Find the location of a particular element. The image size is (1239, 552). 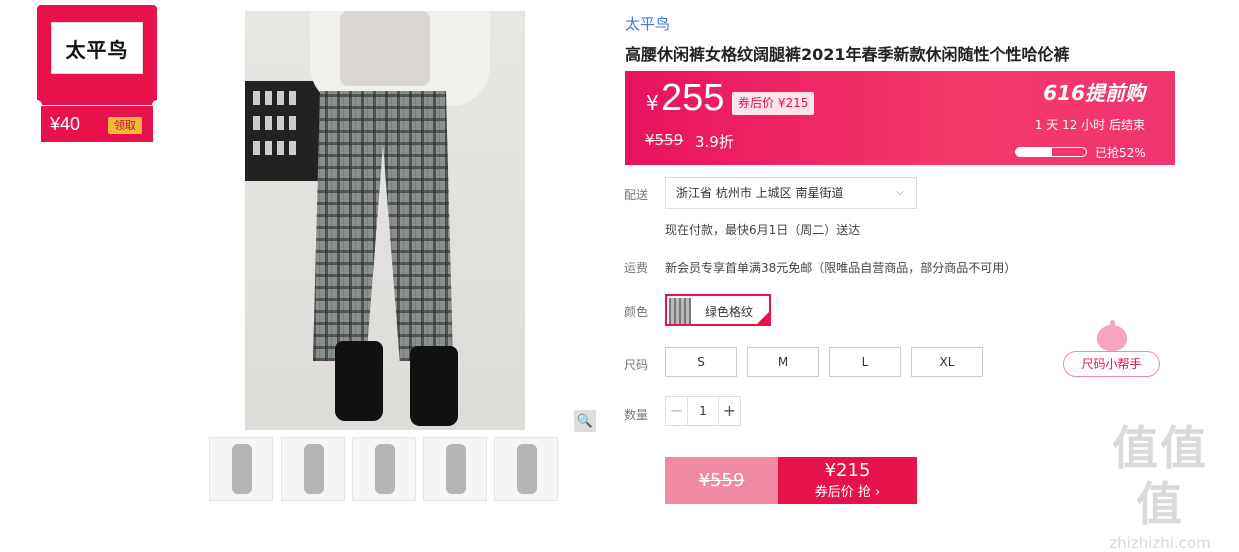

brand-logo: 太平鸟 is located at coordinates (97, 48).